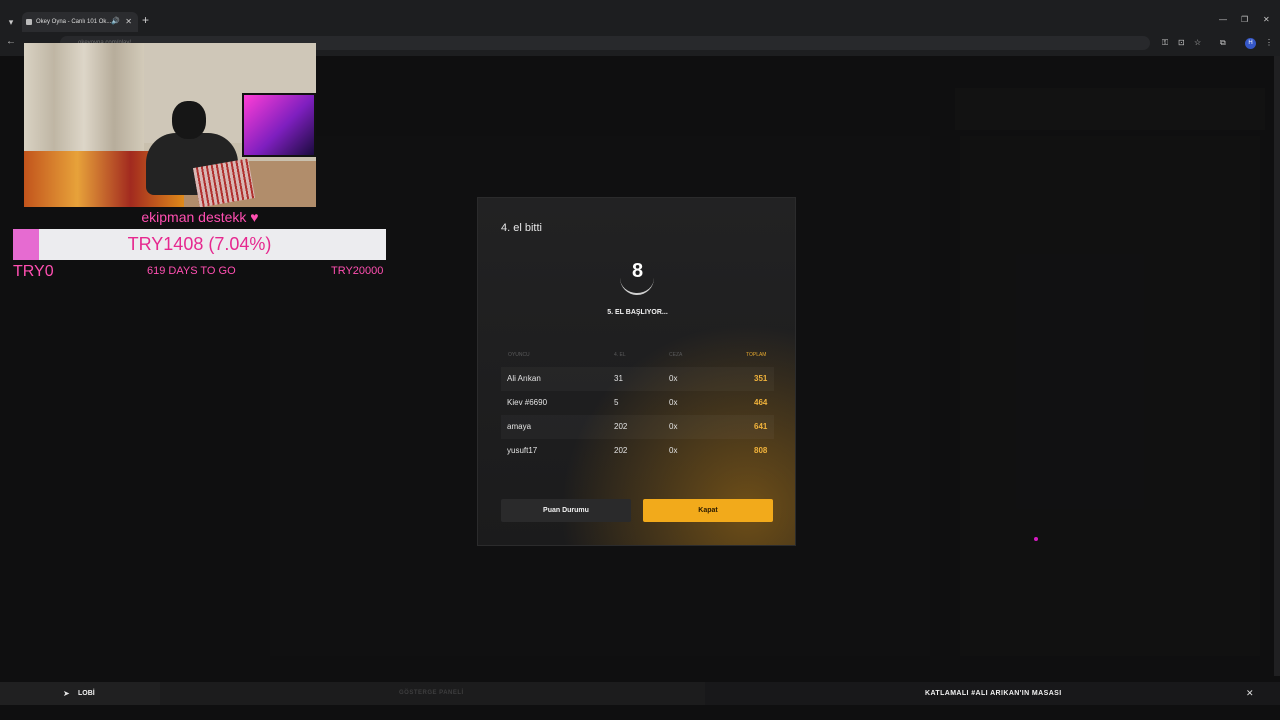 Image resolution: width=1280 pixels, height=720 pixels. What do you see at coordinates (1036, 539) in the screenshot?
I see `mouse-cursor` at bounding box center [1036, 539].